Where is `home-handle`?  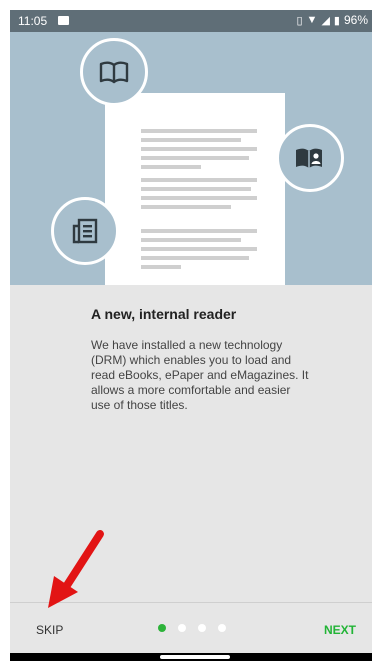
home-handle is located at coordinates (195, 657).